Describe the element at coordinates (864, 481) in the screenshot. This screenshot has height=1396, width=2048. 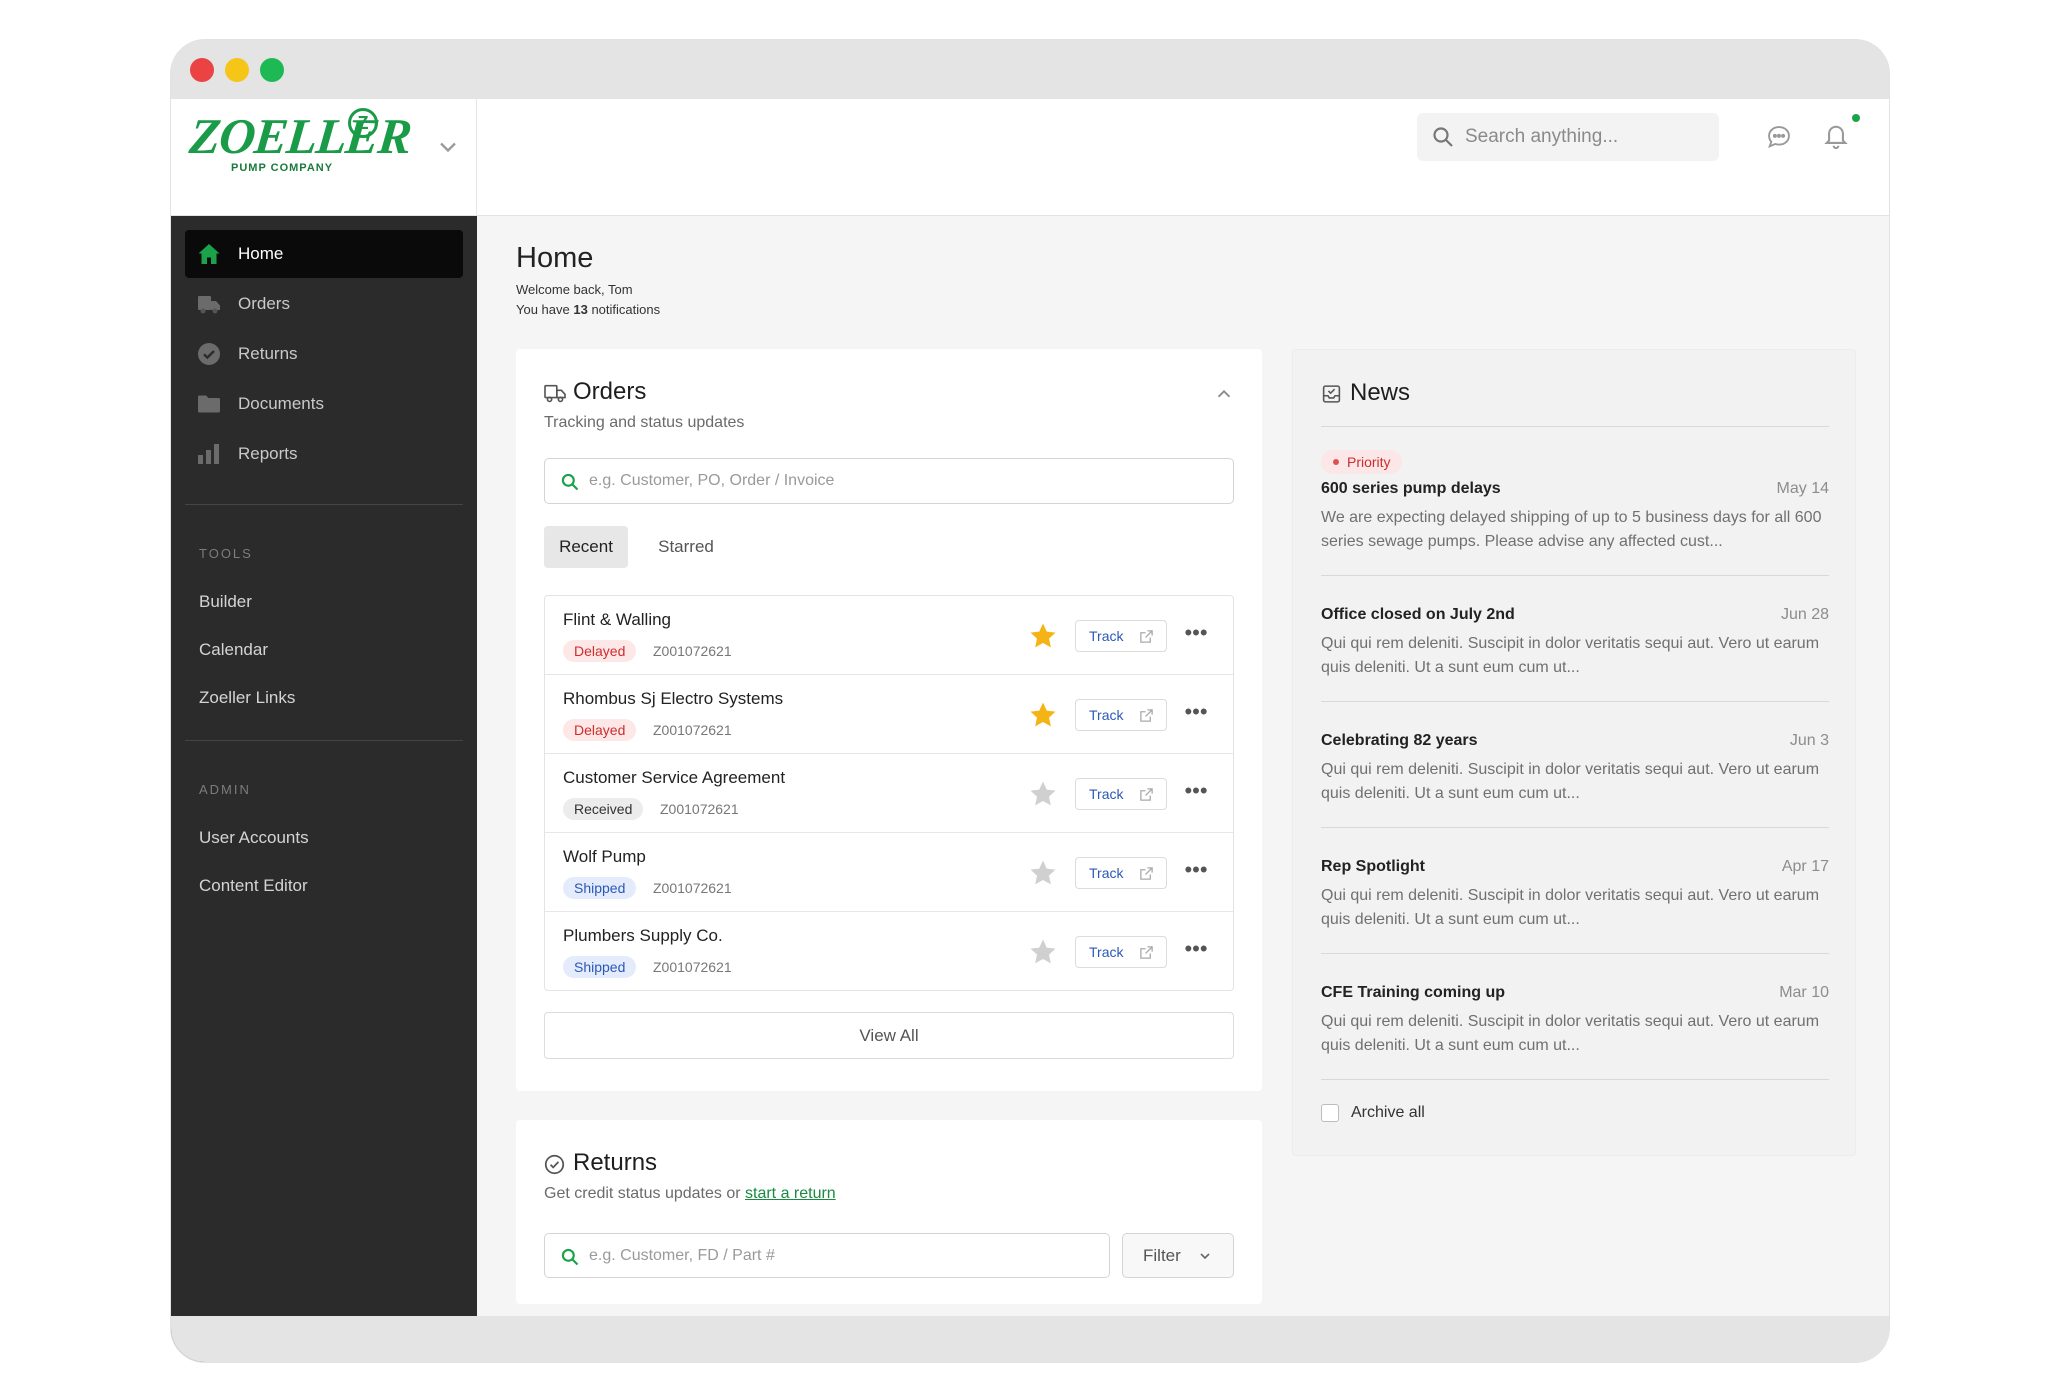
I see `orders-search-input` at that location.